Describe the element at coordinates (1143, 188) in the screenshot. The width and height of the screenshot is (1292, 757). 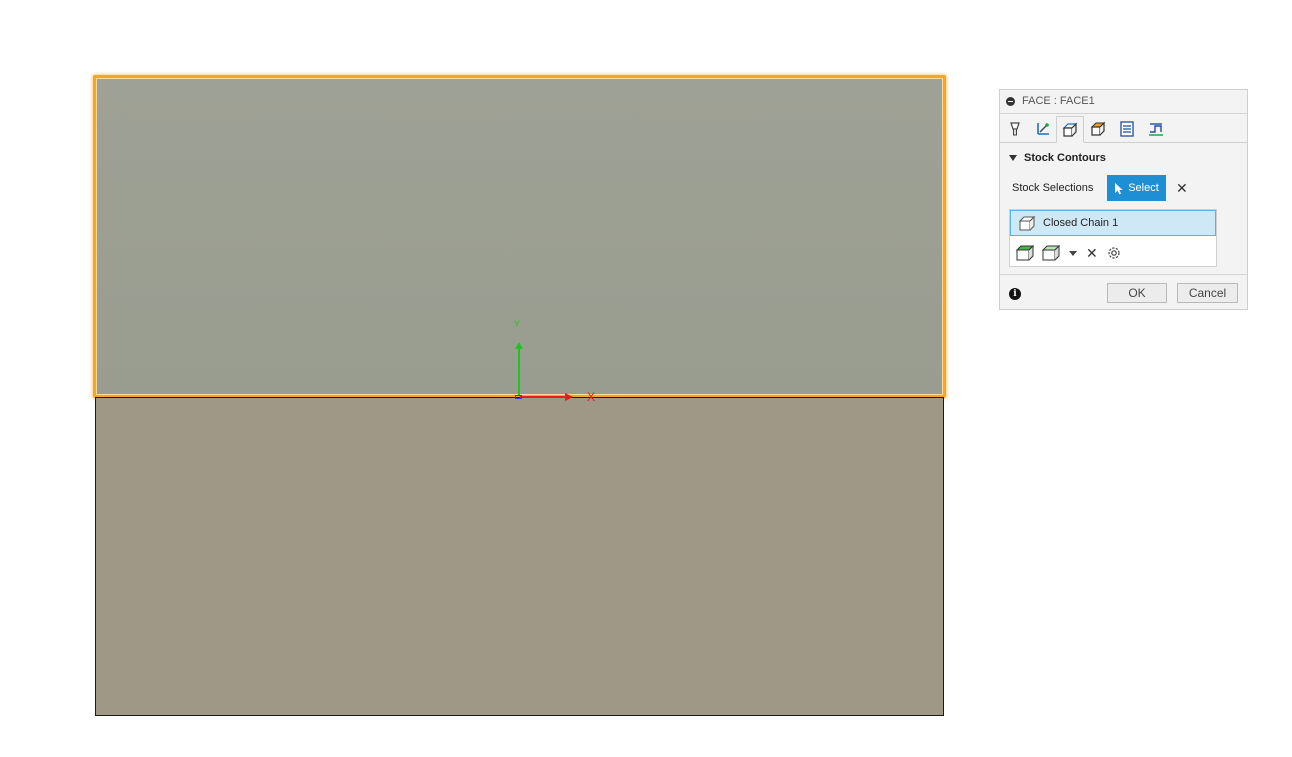
I see `select-button-label: Select` at that location.